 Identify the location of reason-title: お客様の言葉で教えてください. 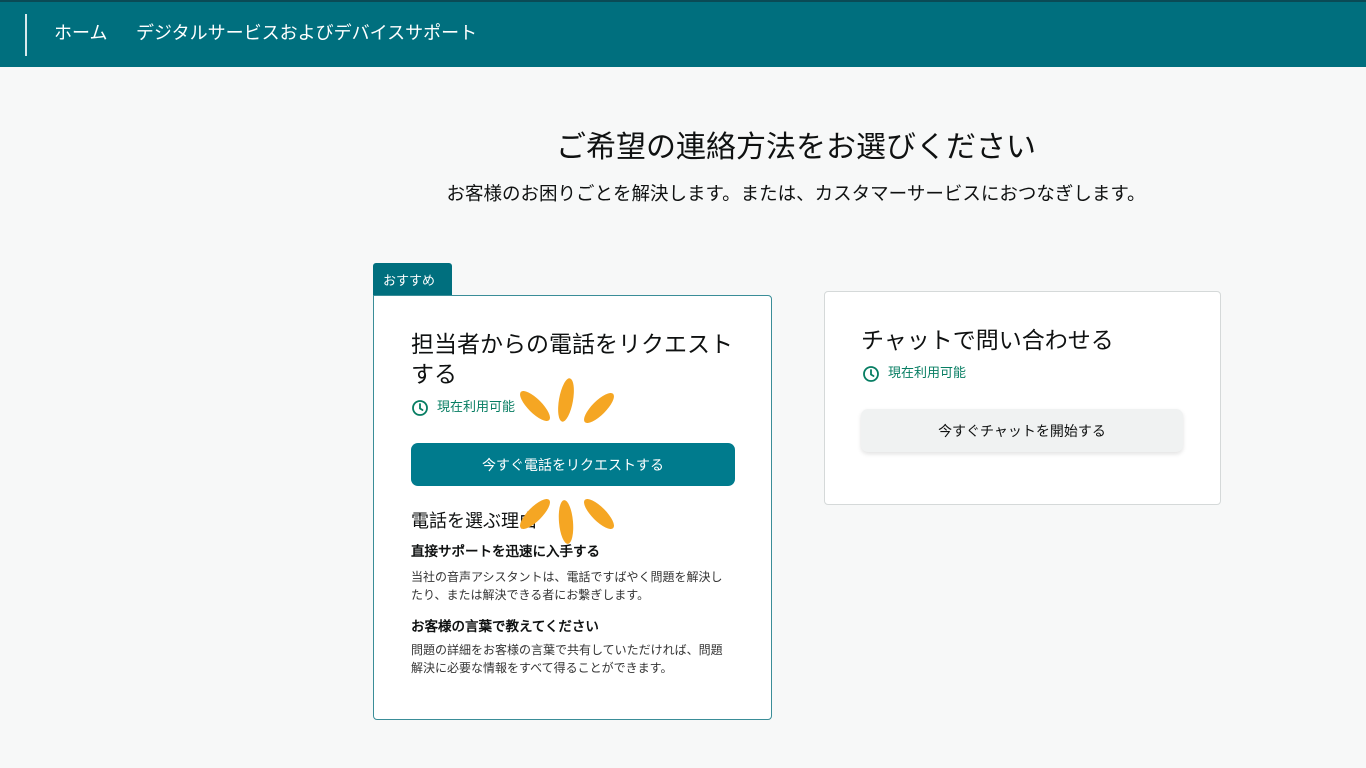
(505, 627).